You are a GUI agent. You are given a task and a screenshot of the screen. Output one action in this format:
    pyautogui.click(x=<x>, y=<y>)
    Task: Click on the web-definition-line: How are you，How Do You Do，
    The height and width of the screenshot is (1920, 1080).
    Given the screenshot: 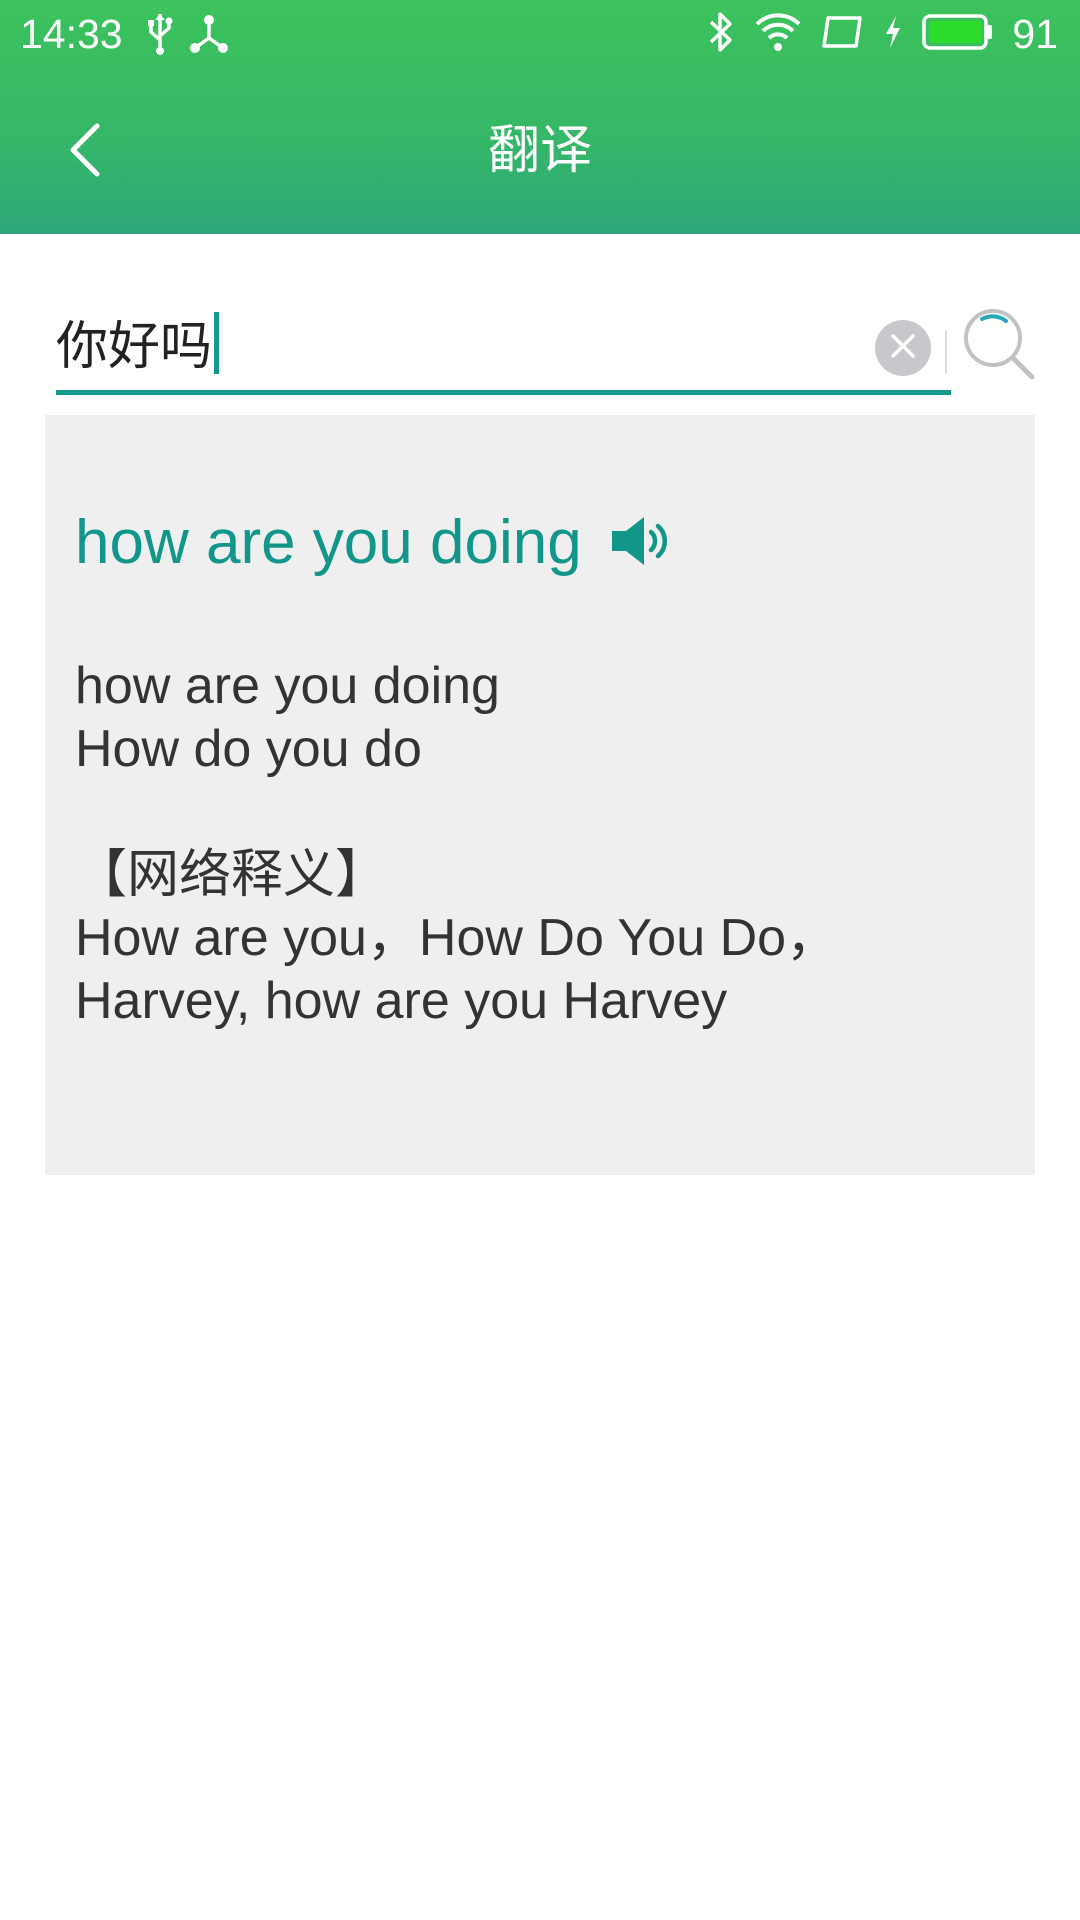 What is the action you would take?
    pyautogui.click(x=457, y=938)
    